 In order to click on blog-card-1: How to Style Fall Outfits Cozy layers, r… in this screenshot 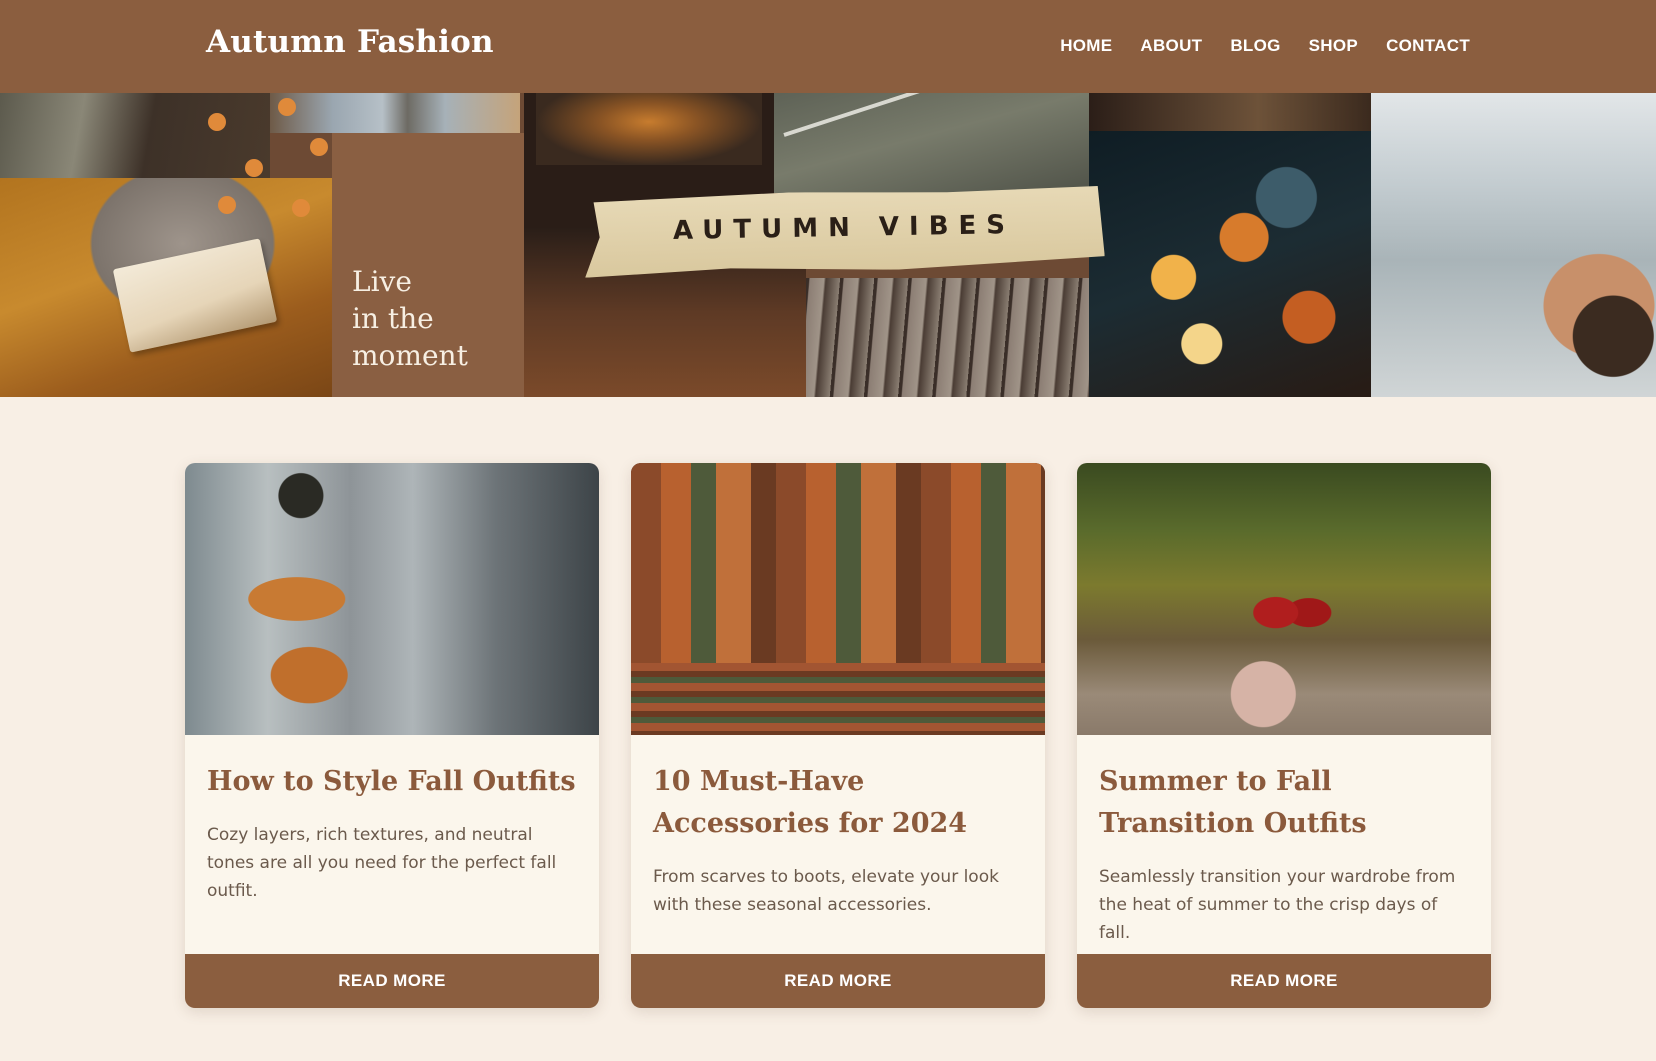, I will do `click(392, 735)`.